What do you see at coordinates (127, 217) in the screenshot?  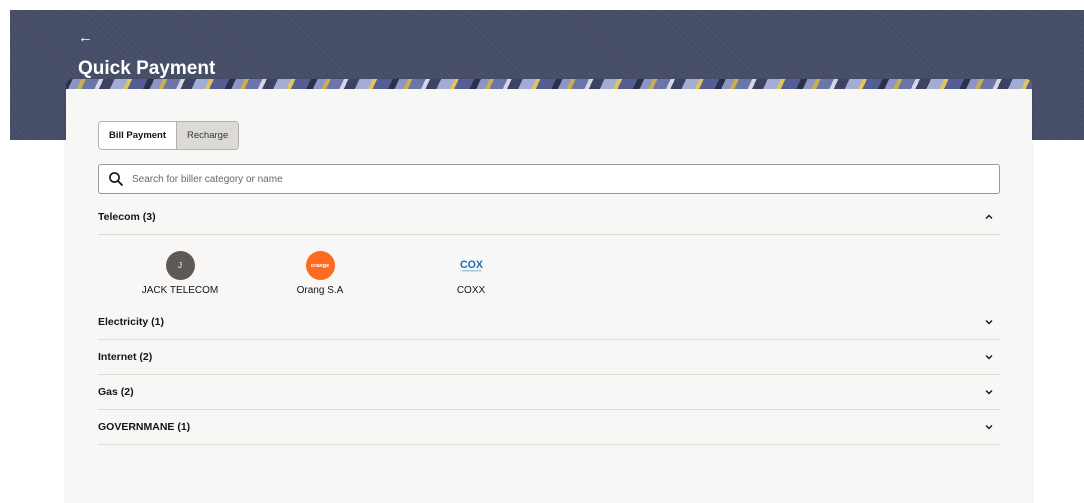 I see `category-label: Telecom (3)` at bounding box center [127, 217].